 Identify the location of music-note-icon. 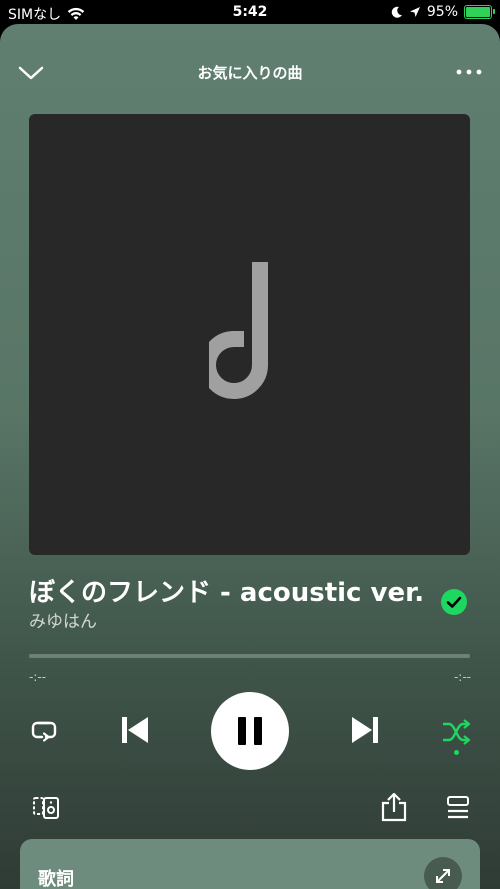
(238, 330).